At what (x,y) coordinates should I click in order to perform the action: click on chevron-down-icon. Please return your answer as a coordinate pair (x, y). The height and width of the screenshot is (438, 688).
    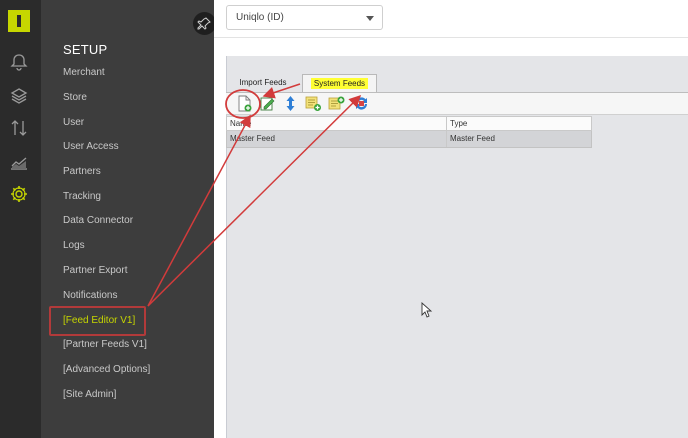
    Looking at the image, I should click on (370, 18).